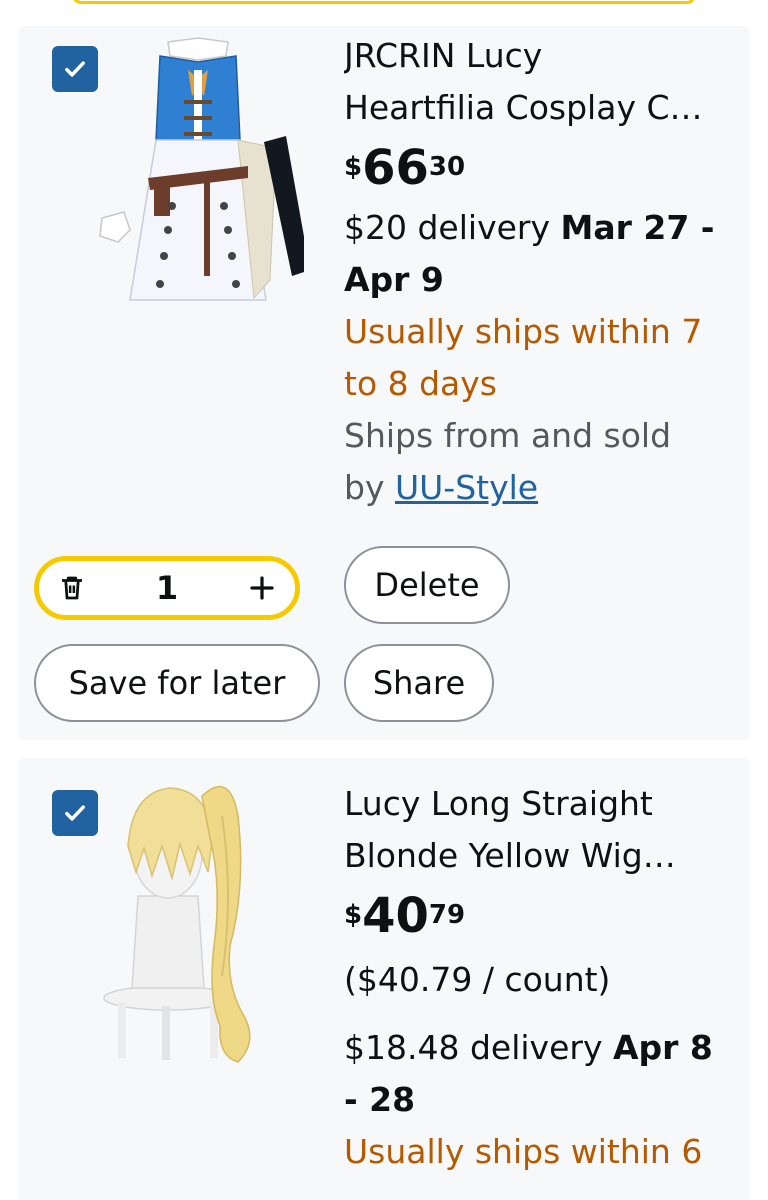  What do you see at coordinates (262, 588) in the screenshot?
I see `plus-icon` at bounding box center [262, 588].